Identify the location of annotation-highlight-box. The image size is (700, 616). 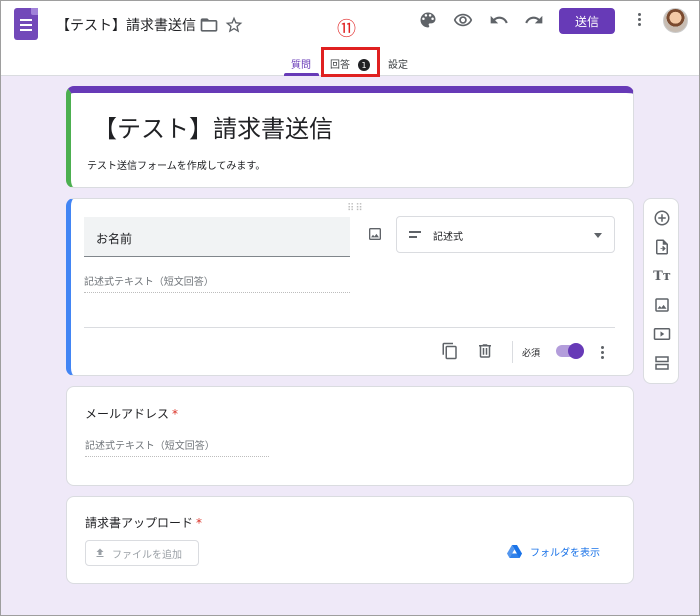
(350, 62).